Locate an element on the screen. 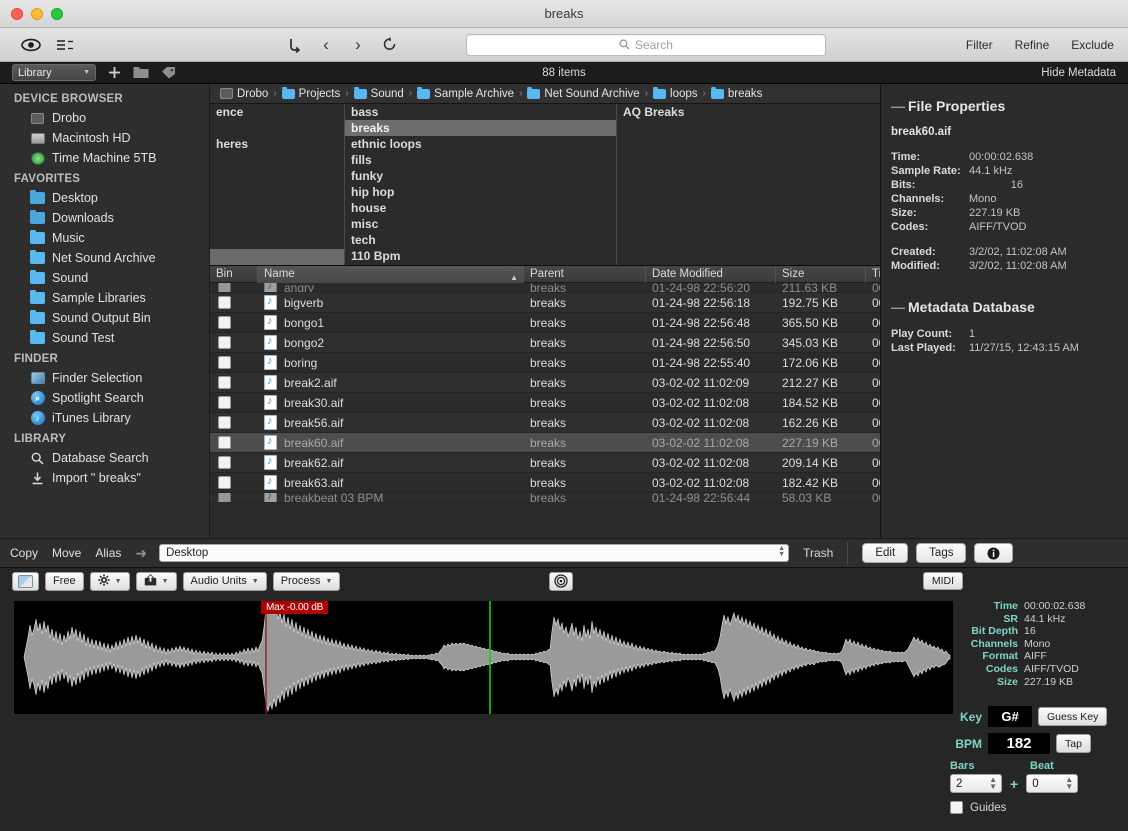  column-item is located at coordinates (277, 128).